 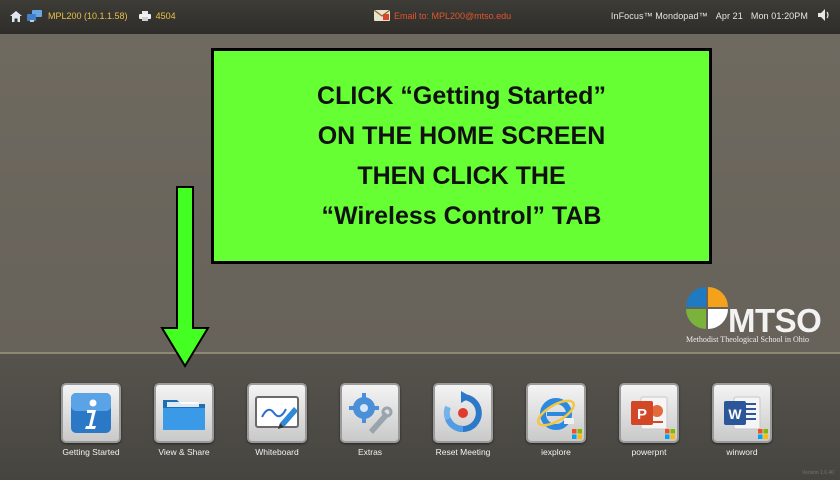 I want to click on app-getting-started: Getting Started, so click(x=91, y=420).